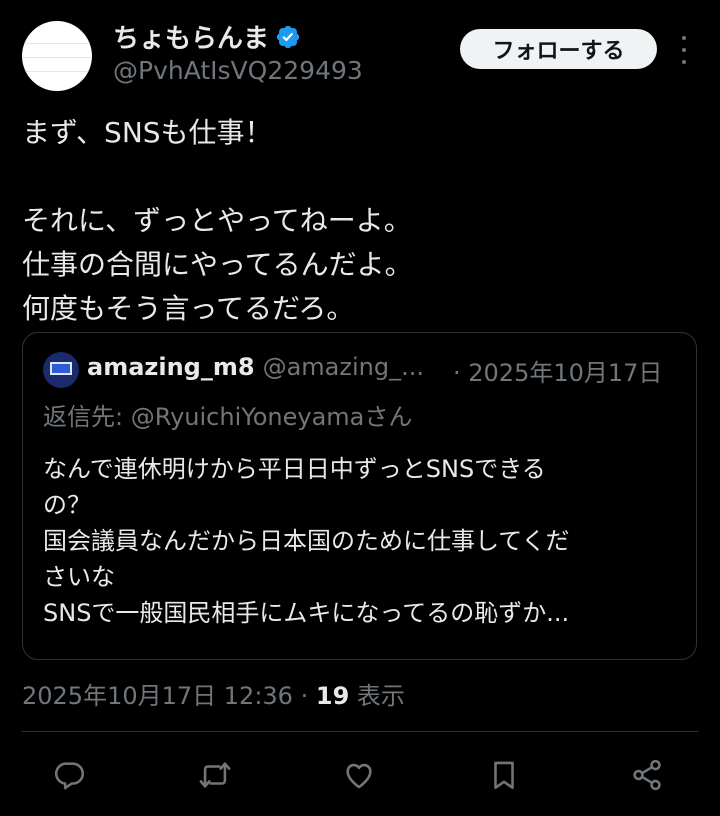 The image size is (720, 816). I want to click on views-label: 表示, so click(380, 696).